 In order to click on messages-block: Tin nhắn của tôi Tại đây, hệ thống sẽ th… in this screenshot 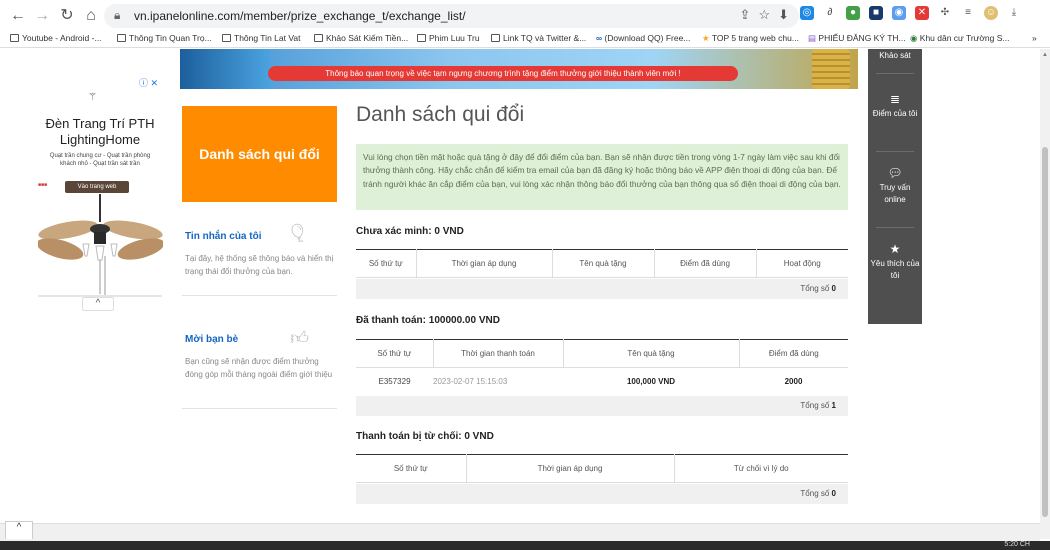, I will do `click(259, 257)`.